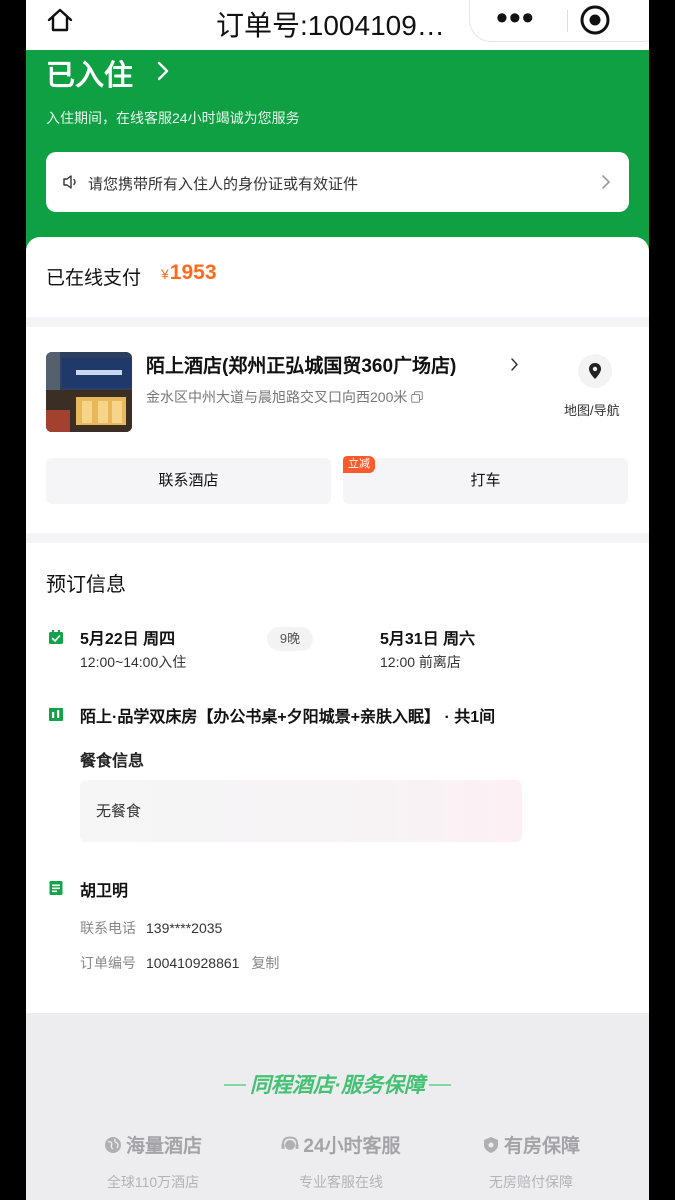  What do you see at coordinates (595, 20) in the screenshot?
I see `close-target-icon` at bounding box center [595, 20].